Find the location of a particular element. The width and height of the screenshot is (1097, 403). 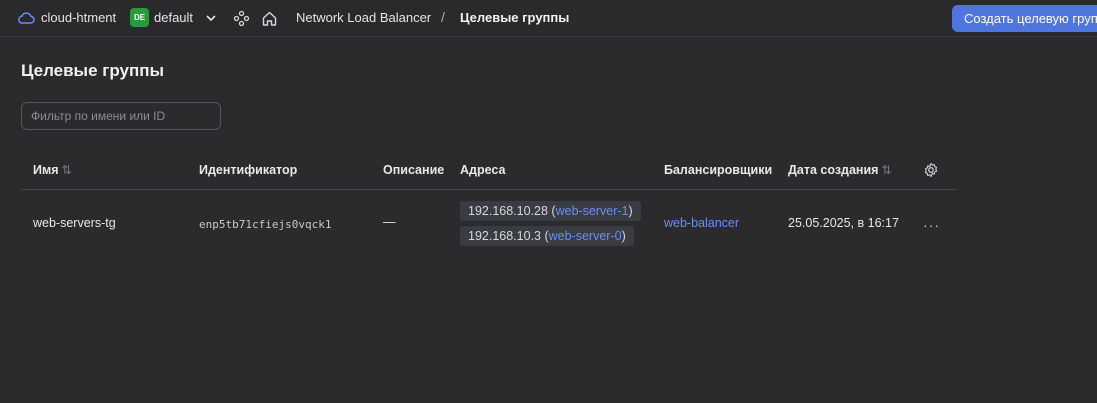

filter-input is located at coordinates (121, 116).